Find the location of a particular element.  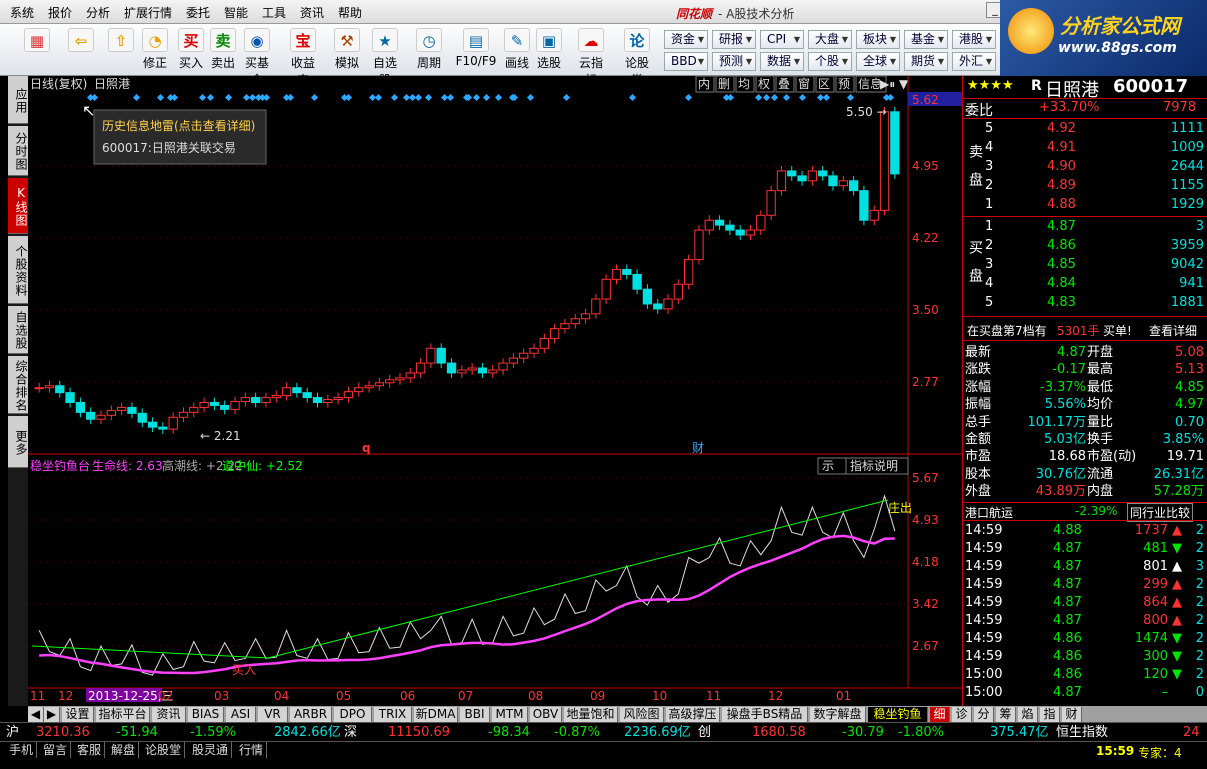

sell-level-1: 1 4.88 1929 is located at coordinates (1085, 205).